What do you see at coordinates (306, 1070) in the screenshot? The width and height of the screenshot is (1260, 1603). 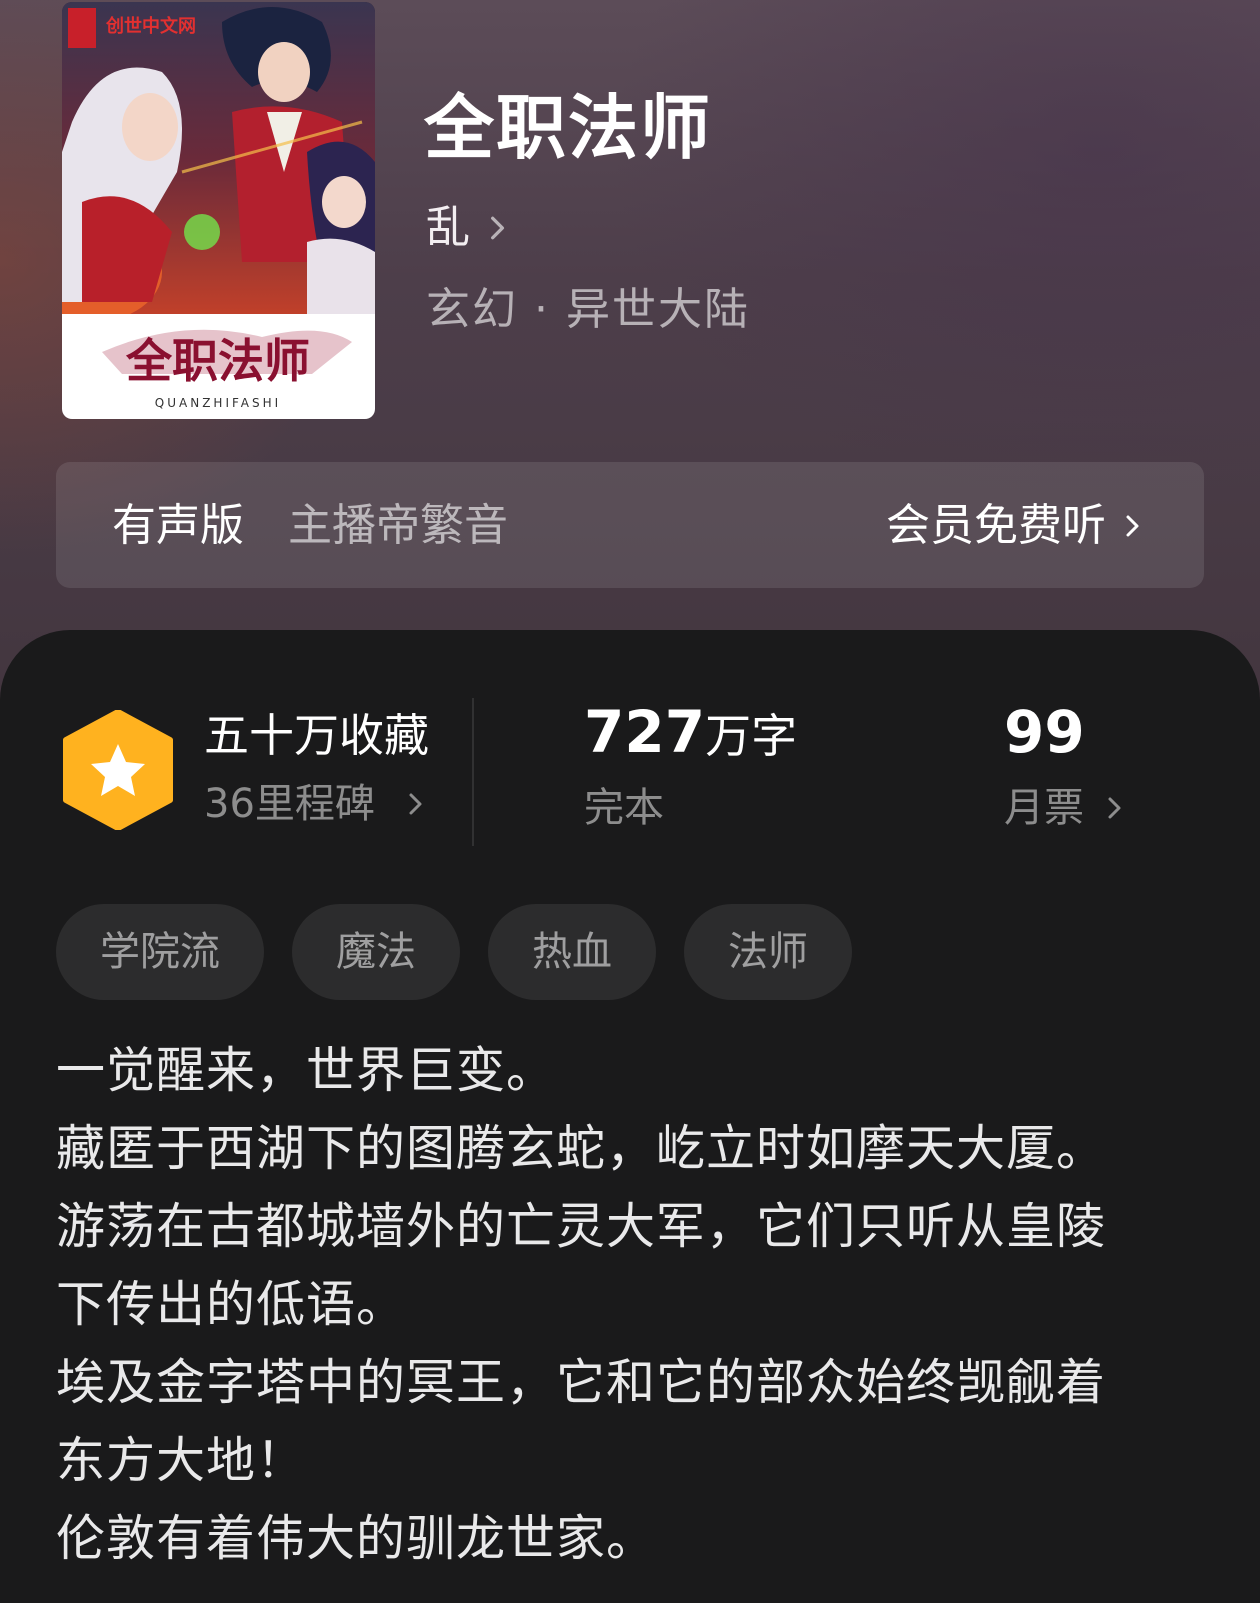 I see `description-line: 一觉醒来，世界巨变。` at bounding box center [306, 1070].